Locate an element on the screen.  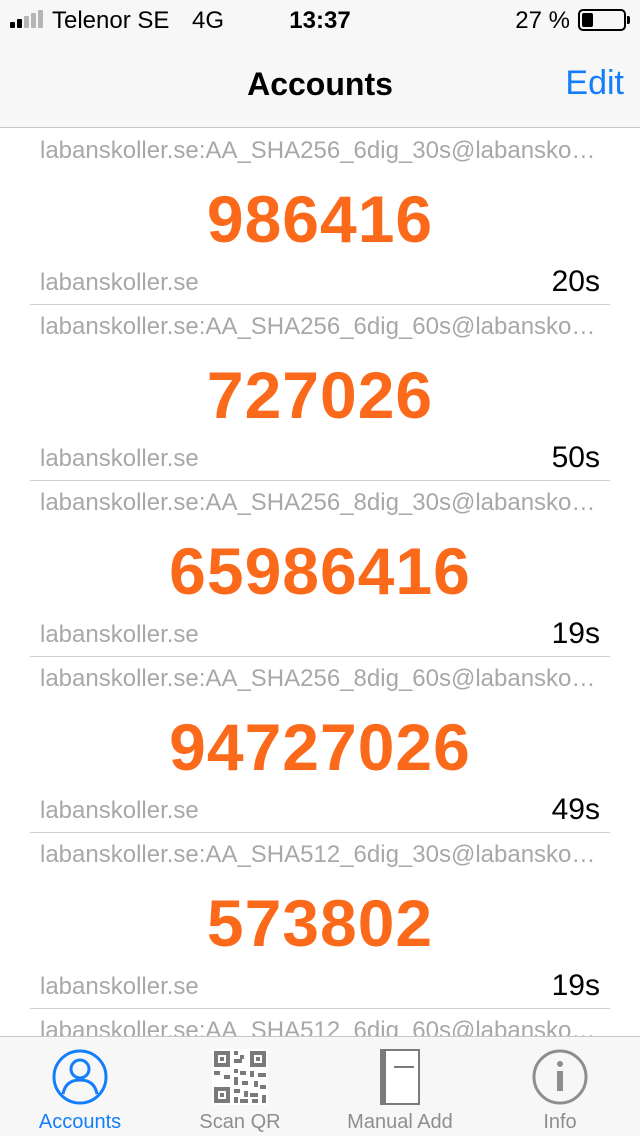
tab-accounts: Accounts is located at coordinates (80, 1086).